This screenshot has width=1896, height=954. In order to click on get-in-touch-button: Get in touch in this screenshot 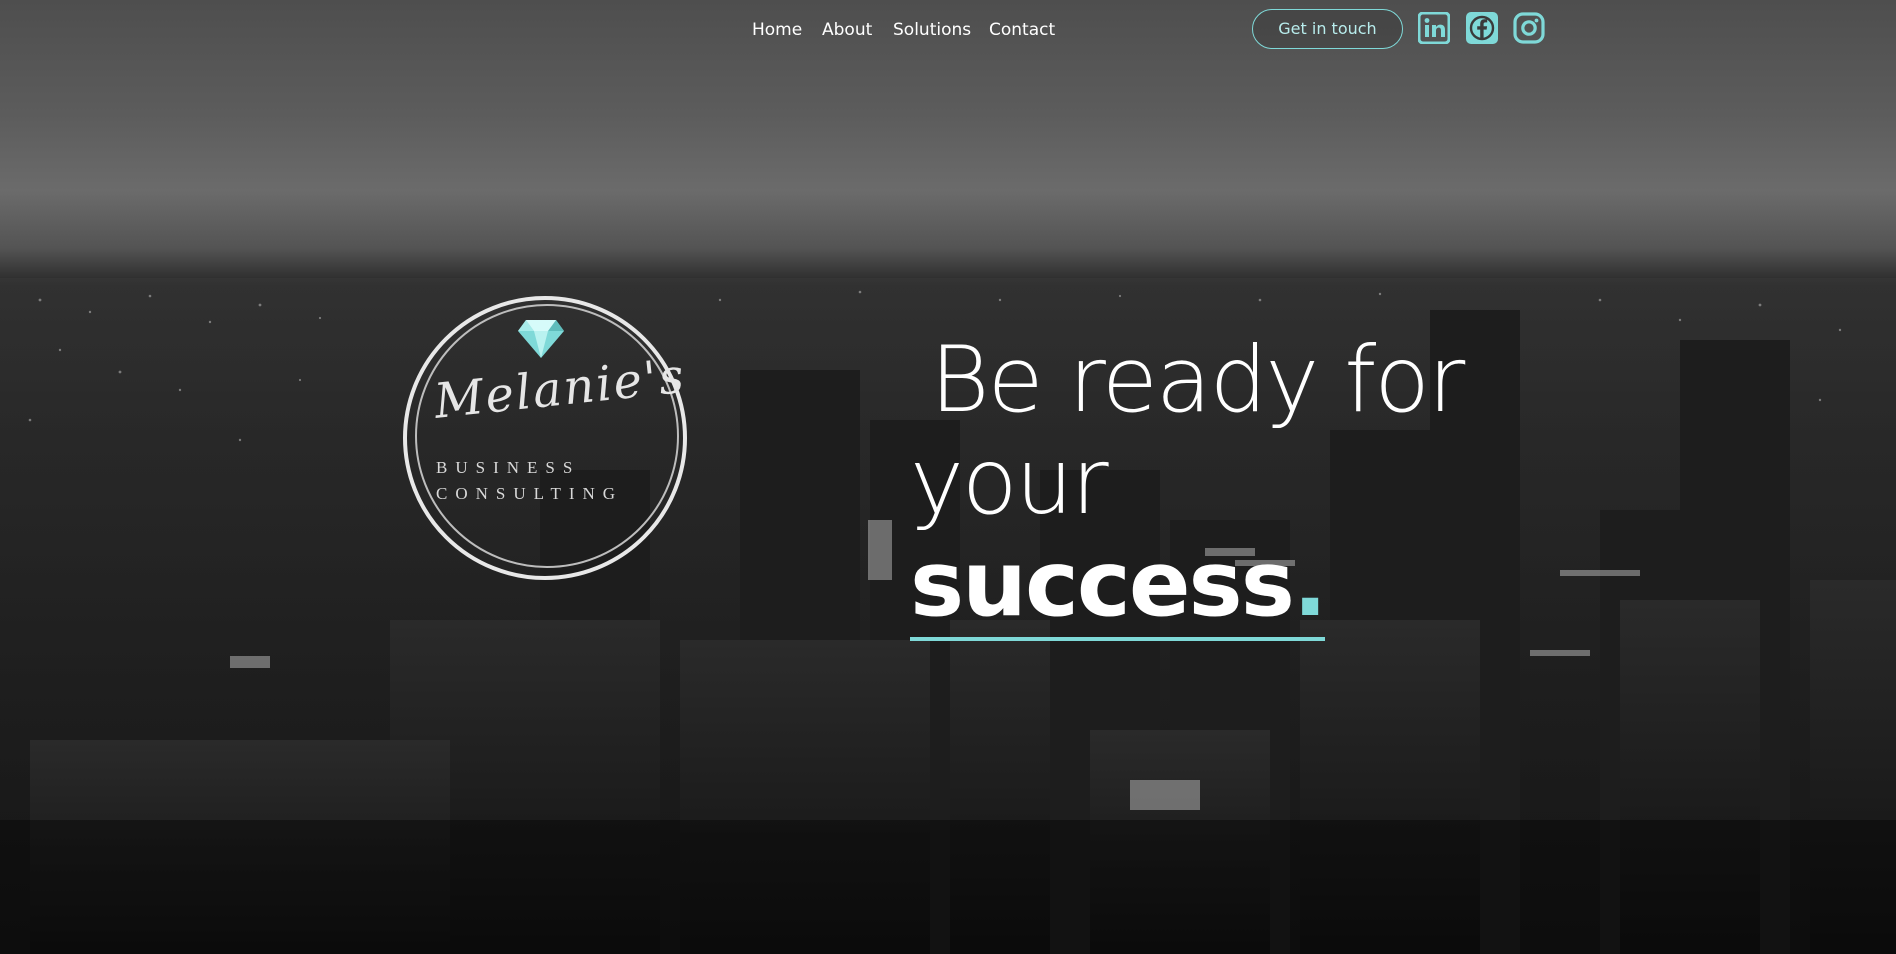, I will do `click(1327, 29)`.